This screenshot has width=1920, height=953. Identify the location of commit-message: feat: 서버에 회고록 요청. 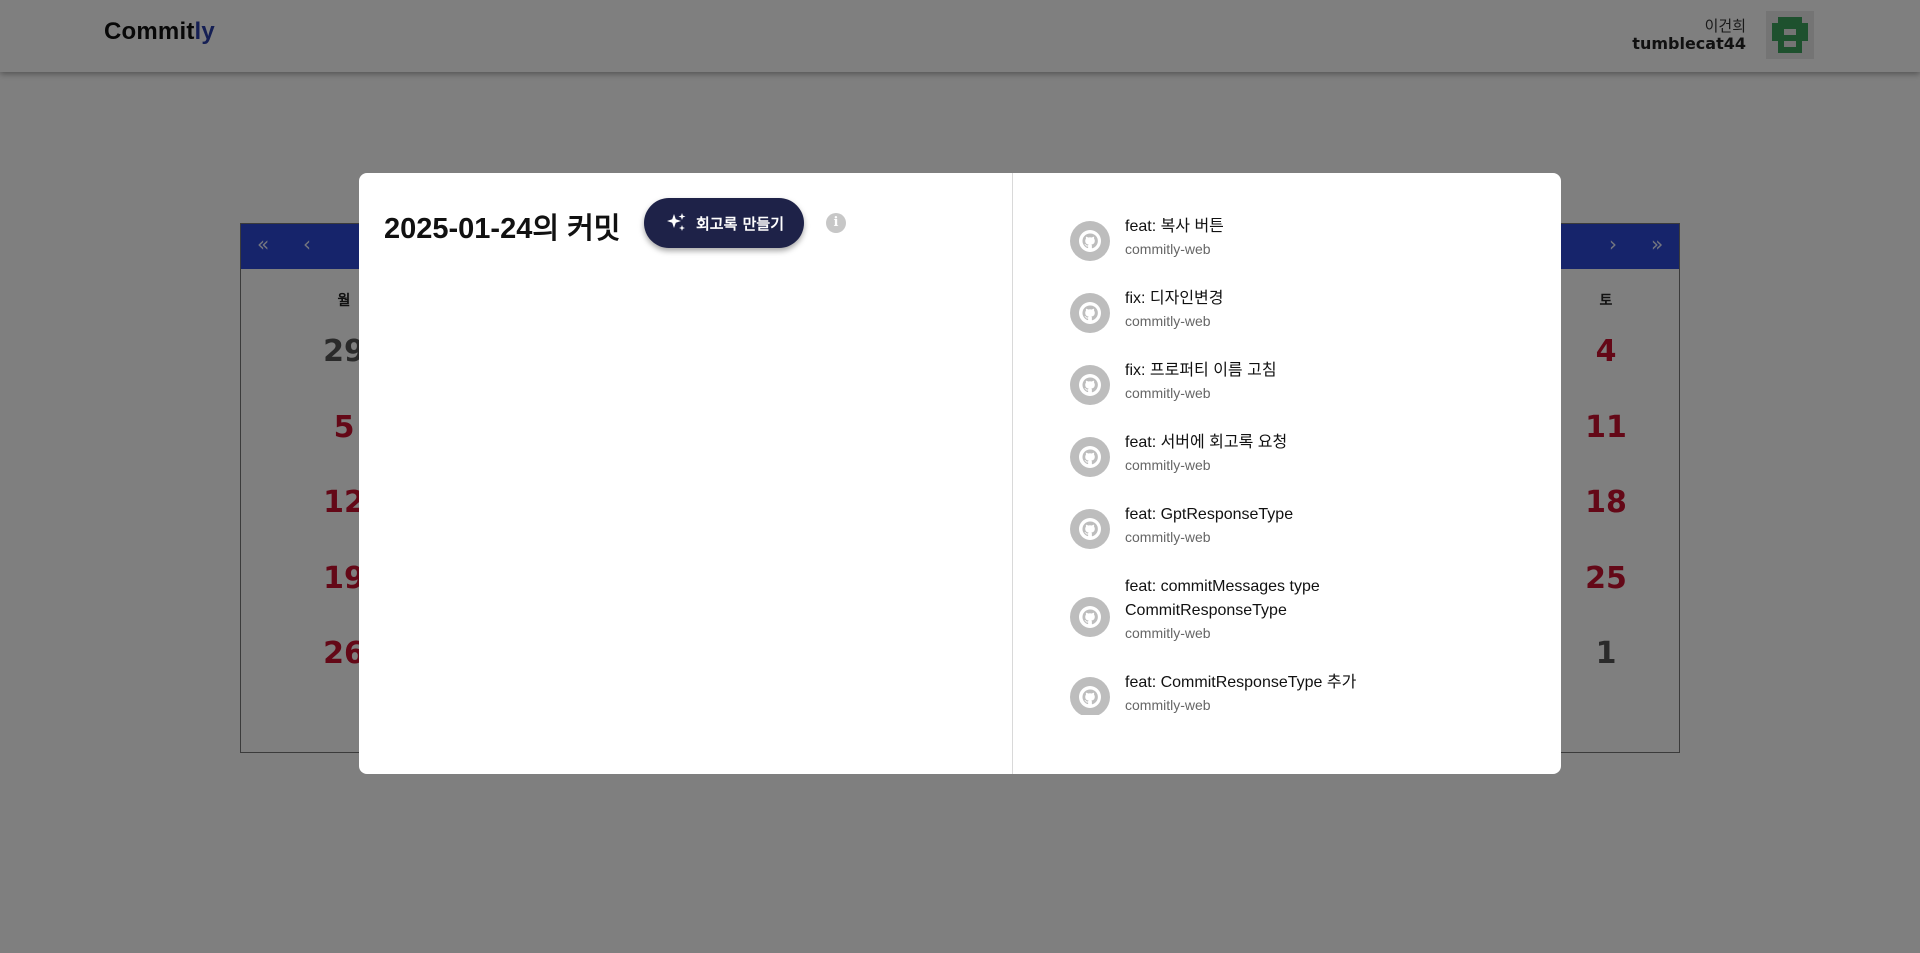
(1206, 442).